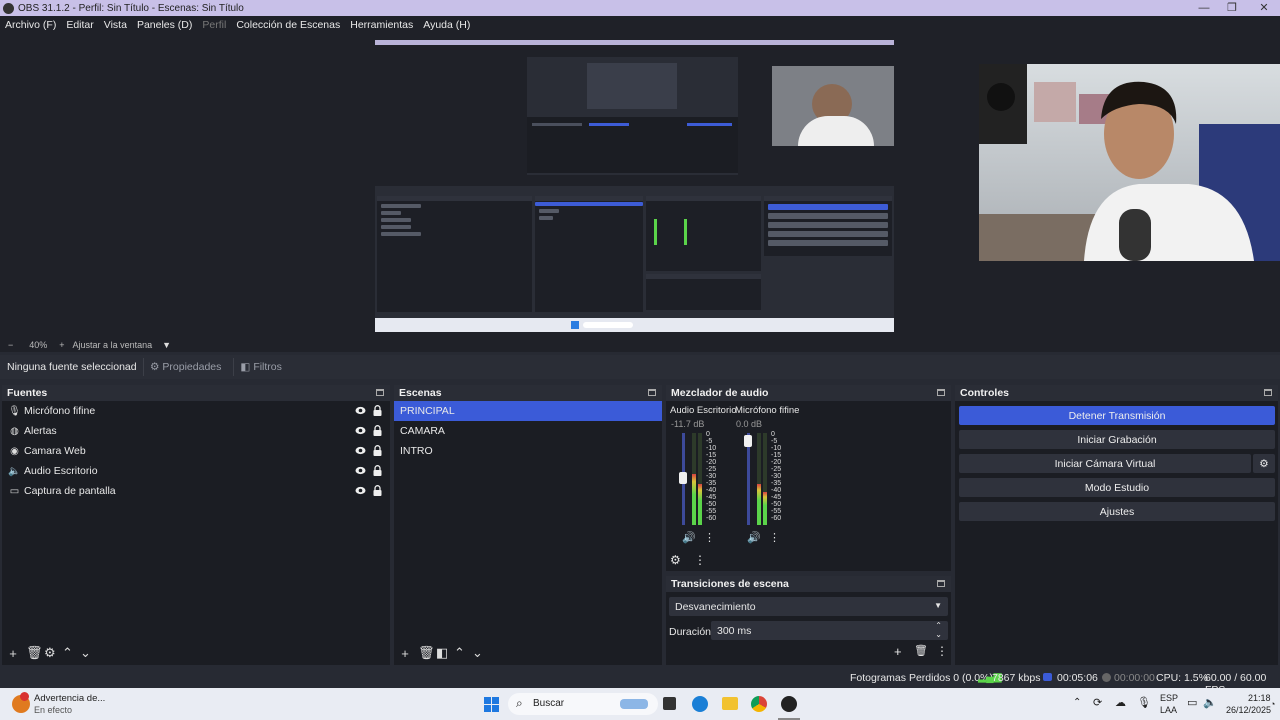 Image resolution: width=1280 pixels, height=720 pixels. Describe the element at coordinates (13, 653) in the screenshot. I see `add-source-button: +` at that location.